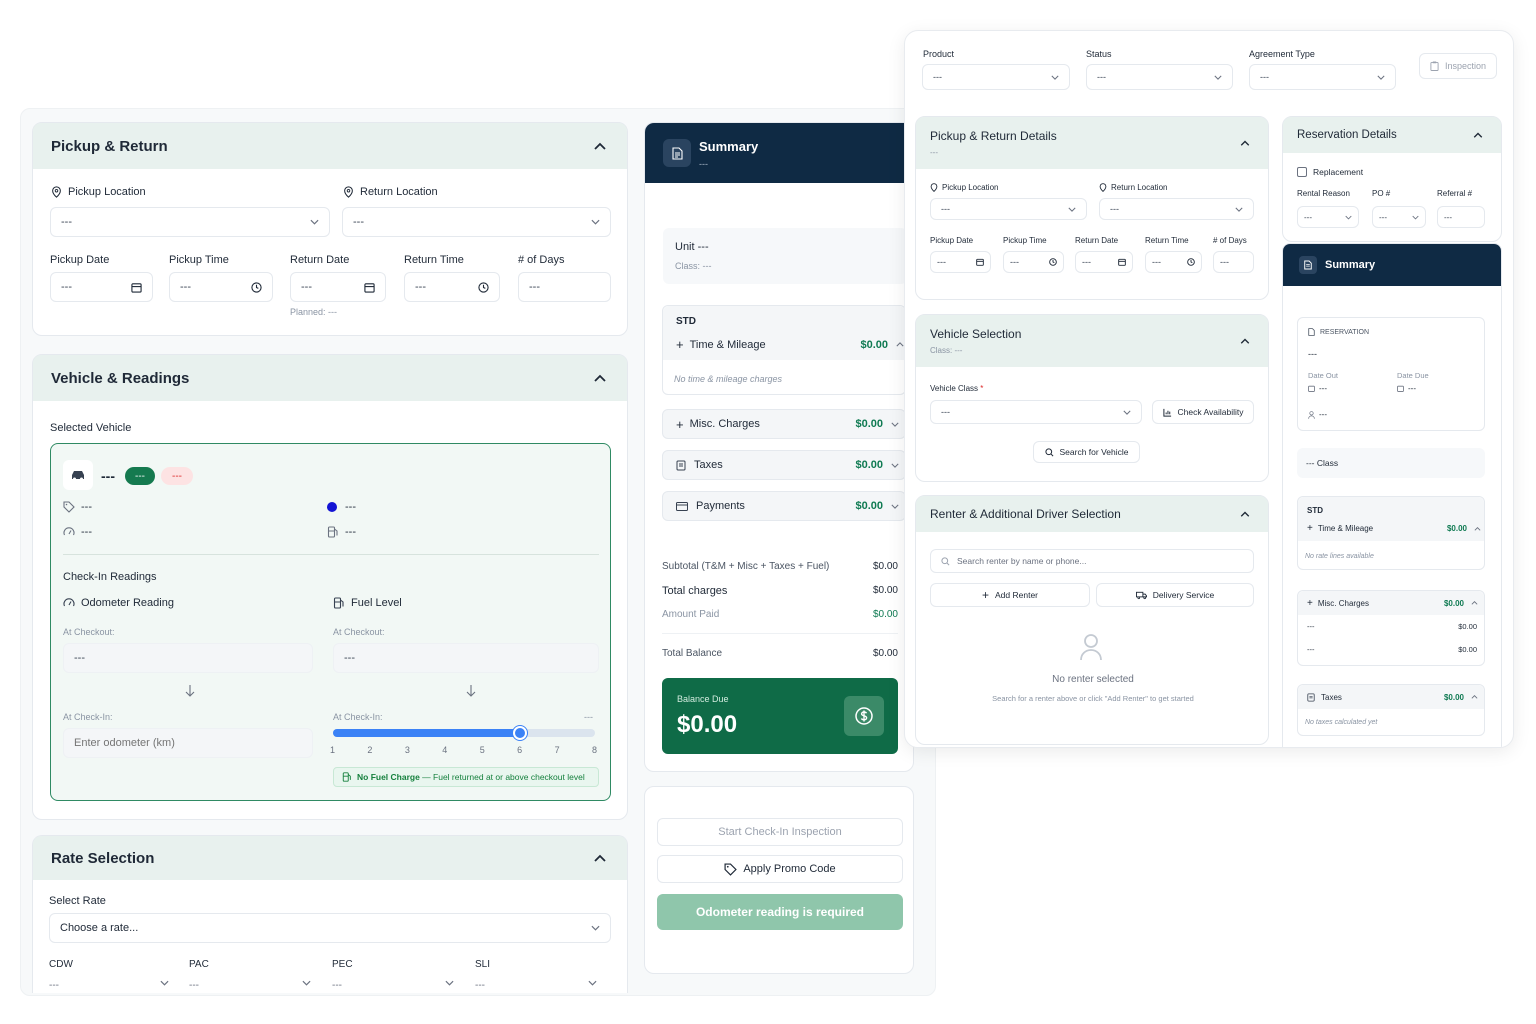  I want to click on search-vehicle-button: Search for Vehicle, so click(1086, 452).